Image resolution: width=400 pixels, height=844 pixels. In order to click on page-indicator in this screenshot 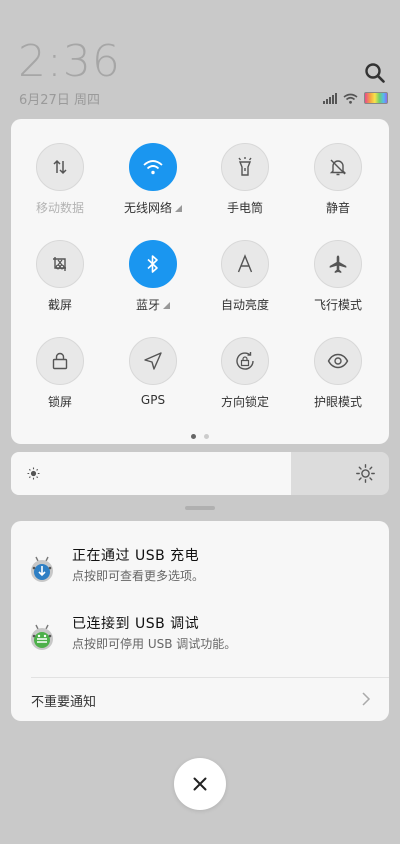, I will do `click(200, 436)`.